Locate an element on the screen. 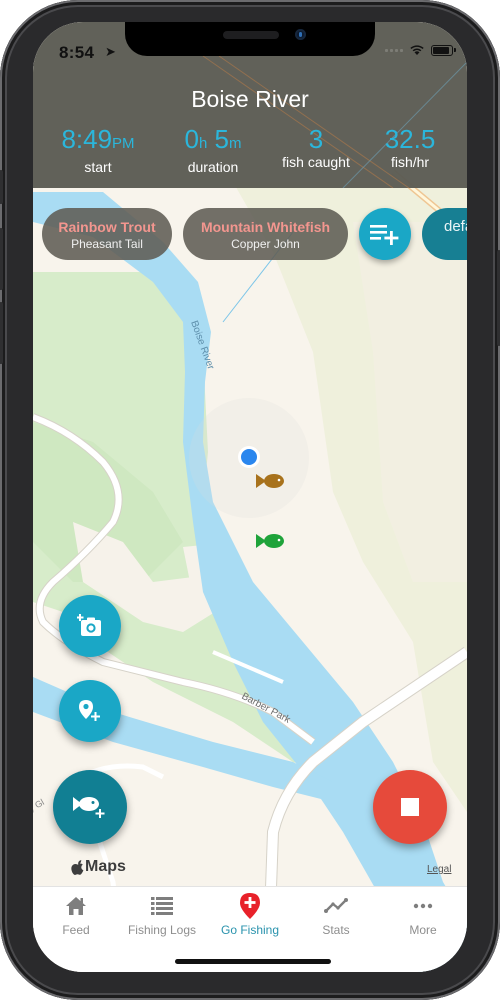 The image size is (500, 1000). duration-hours: 0 is located at coordinates (191, 139).